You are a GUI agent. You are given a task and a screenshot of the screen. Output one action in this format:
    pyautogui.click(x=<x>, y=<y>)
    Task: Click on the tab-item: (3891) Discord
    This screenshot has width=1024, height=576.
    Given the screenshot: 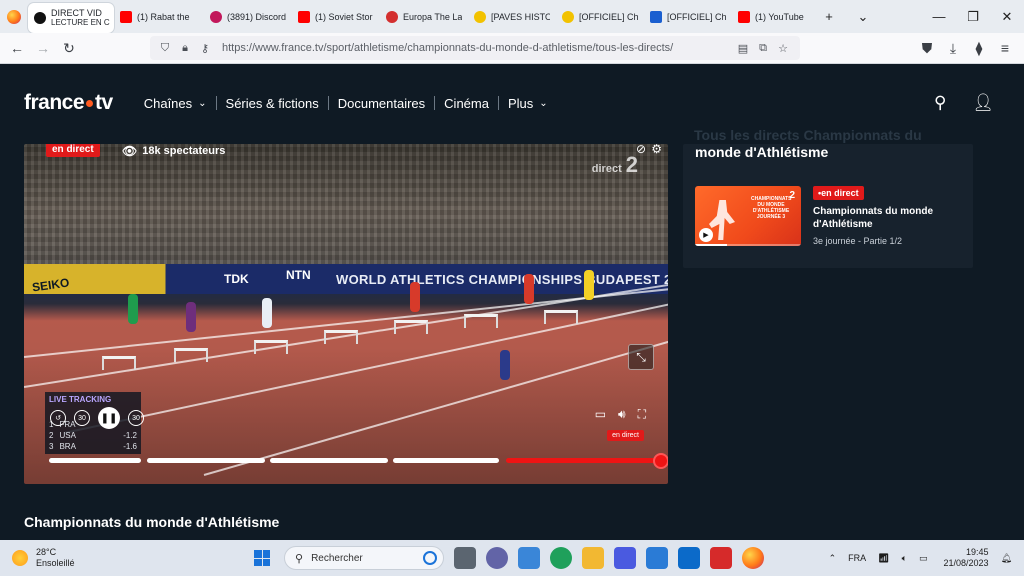 What is the action you would take?
    pyautogui.click(x=248, y=16)
    